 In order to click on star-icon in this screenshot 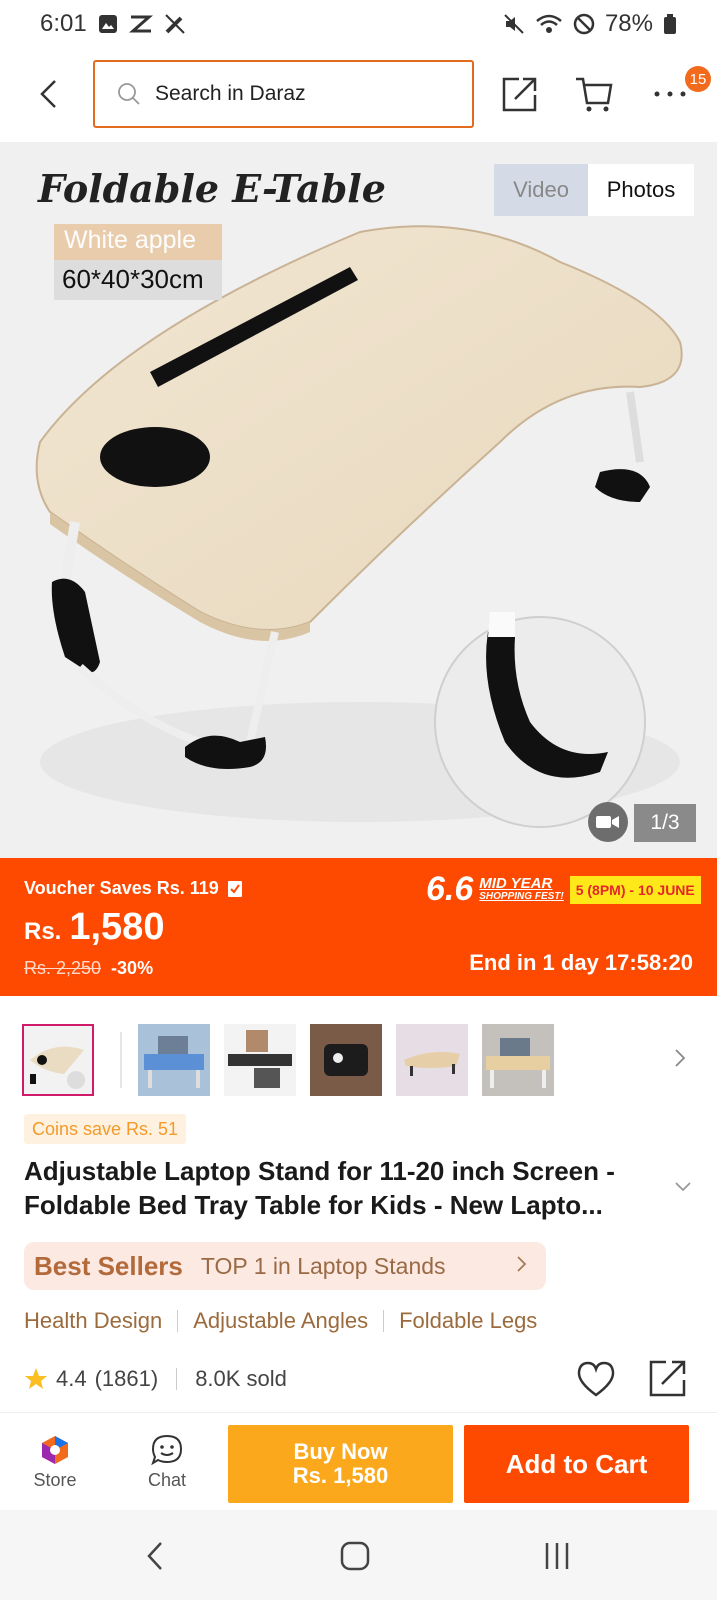, I will do `click(36, 1378)`.